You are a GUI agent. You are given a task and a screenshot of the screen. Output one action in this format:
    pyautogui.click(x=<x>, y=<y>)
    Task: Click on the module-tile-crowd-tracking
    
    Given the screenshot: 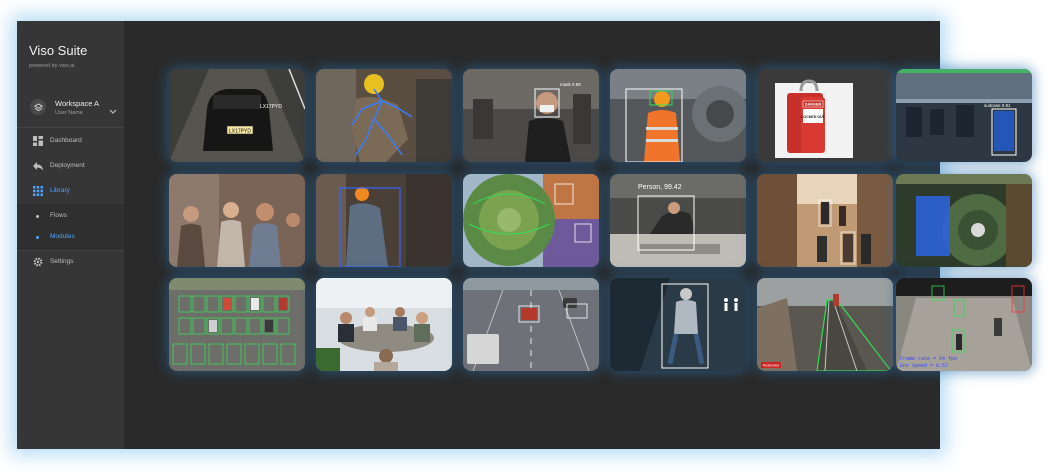 What is the action you would take?
    pyautogui.click(x=825, y=220)
    